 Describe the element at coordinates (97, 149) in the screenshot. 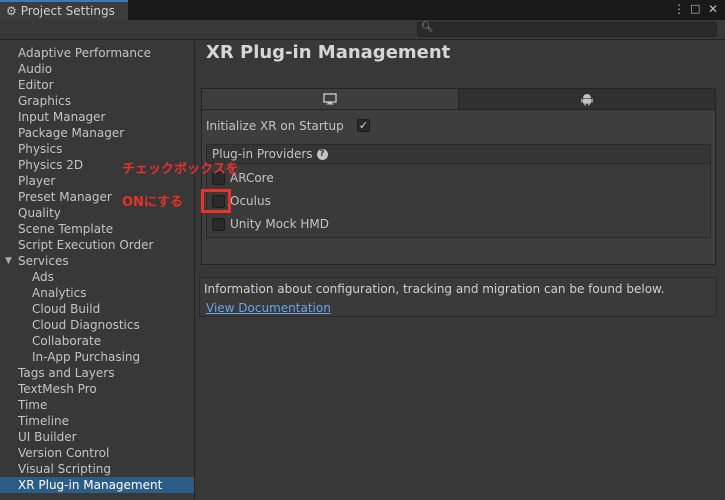

I see `sidebar-item-physics: Physics` at that location.